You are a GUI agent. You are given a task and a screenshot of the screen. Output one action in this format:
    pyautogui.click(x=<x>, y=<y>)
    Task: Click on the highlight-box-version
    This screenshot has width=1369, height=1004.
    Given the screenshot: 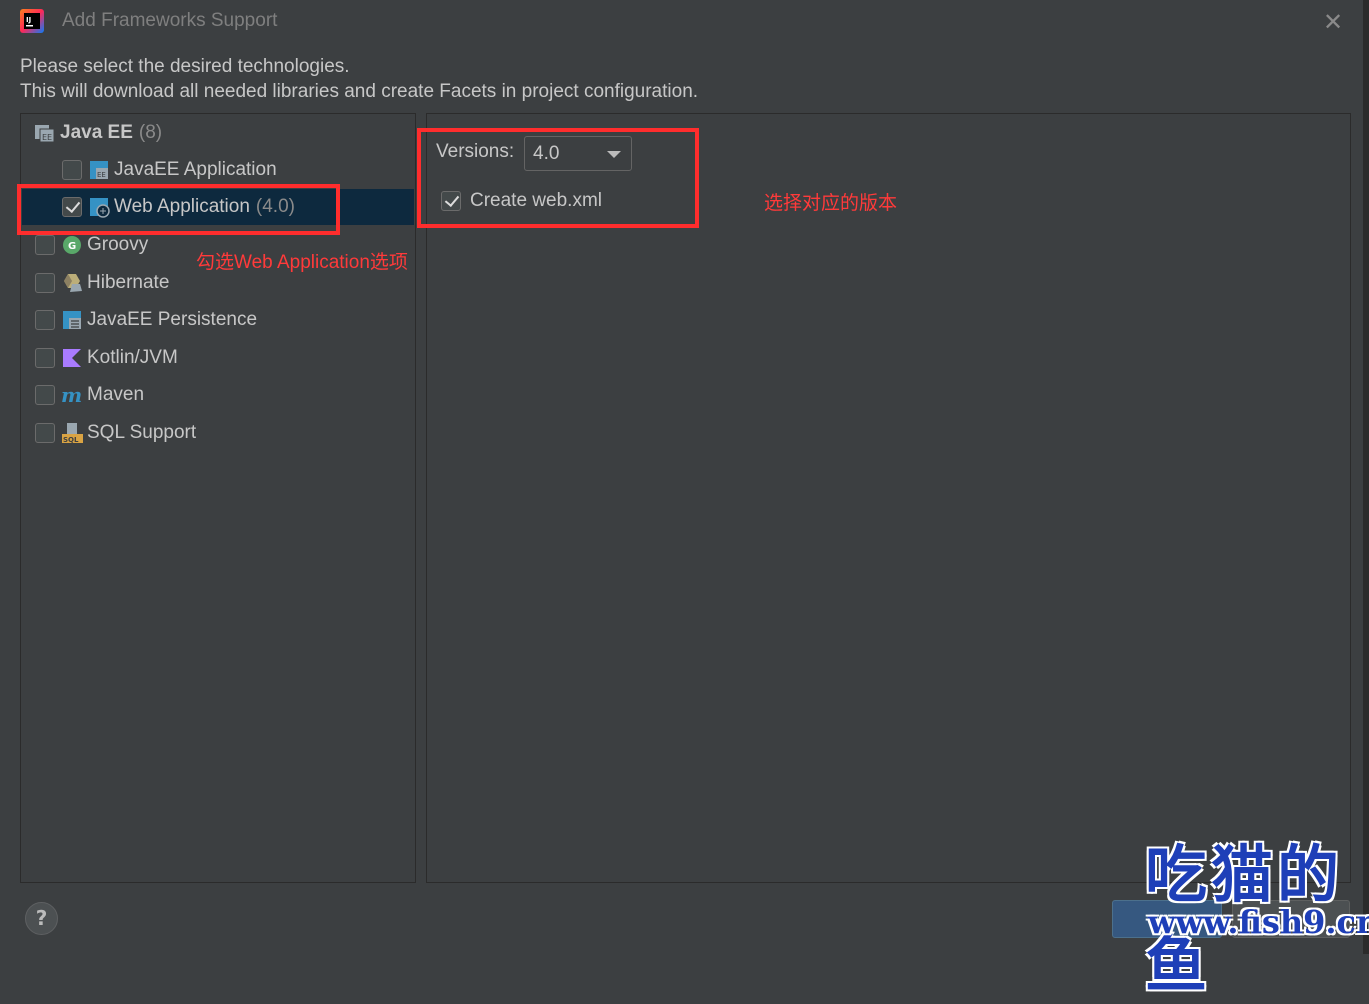 What is the action you would take?
    pyautogui.click(x=558, y=178)
    